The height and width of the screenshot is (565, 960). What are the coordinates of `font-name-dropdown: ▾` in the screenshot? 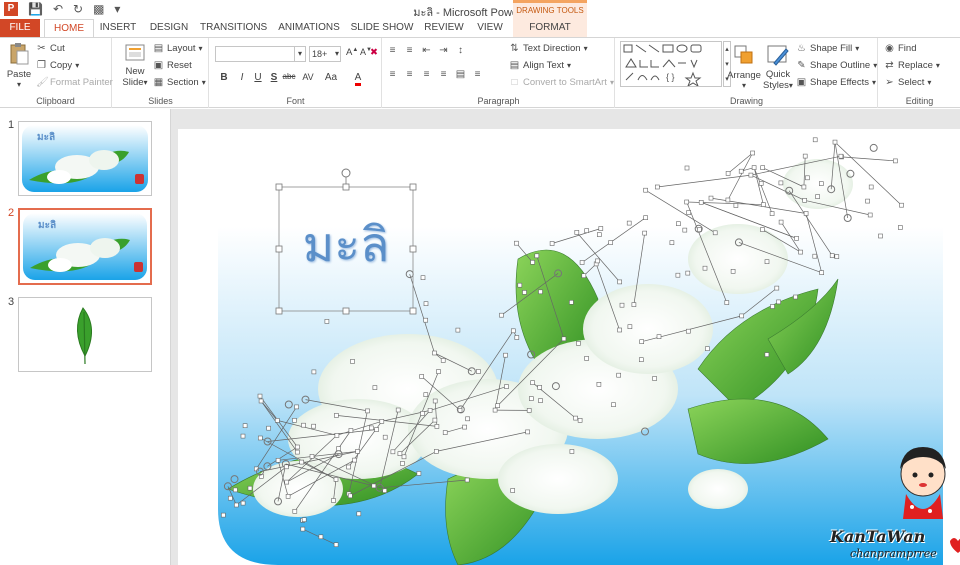 It's located at (300, 54).